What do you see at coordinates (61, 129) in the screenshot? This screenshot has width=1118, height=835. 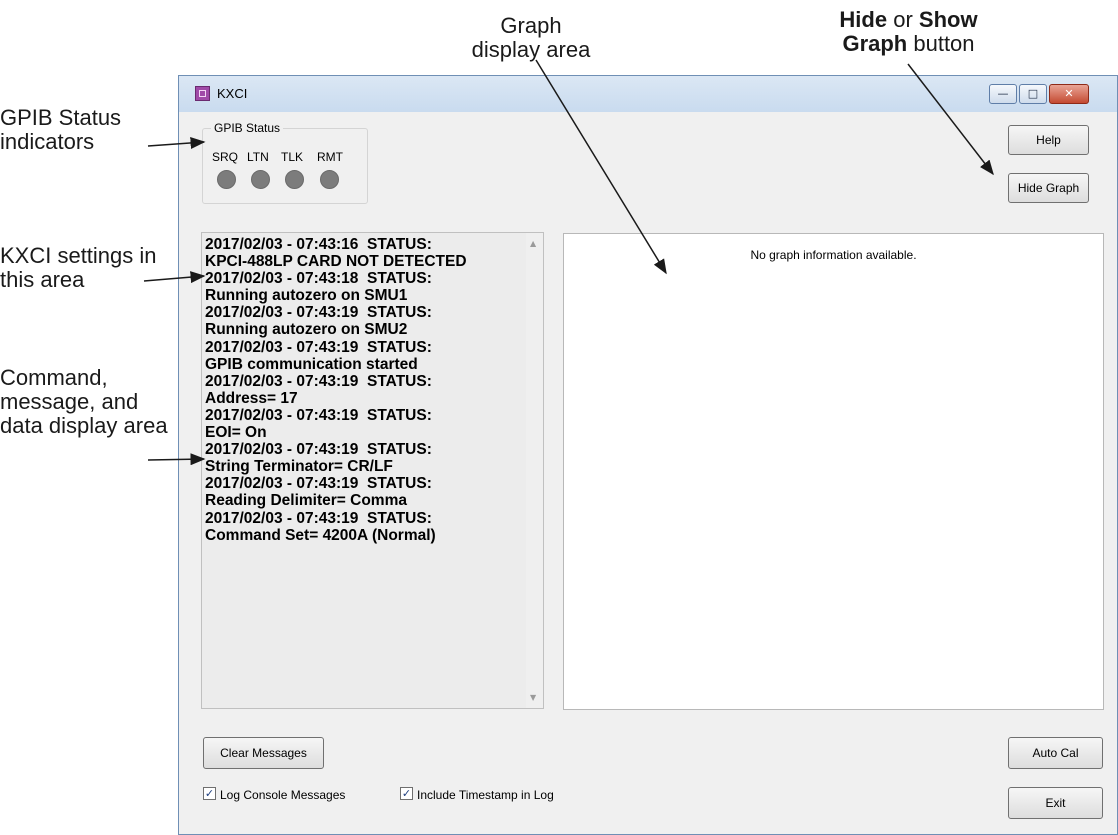 I see `callout-gpib-status-text: GPIB Status indicators` at bounding box center [61, 129].